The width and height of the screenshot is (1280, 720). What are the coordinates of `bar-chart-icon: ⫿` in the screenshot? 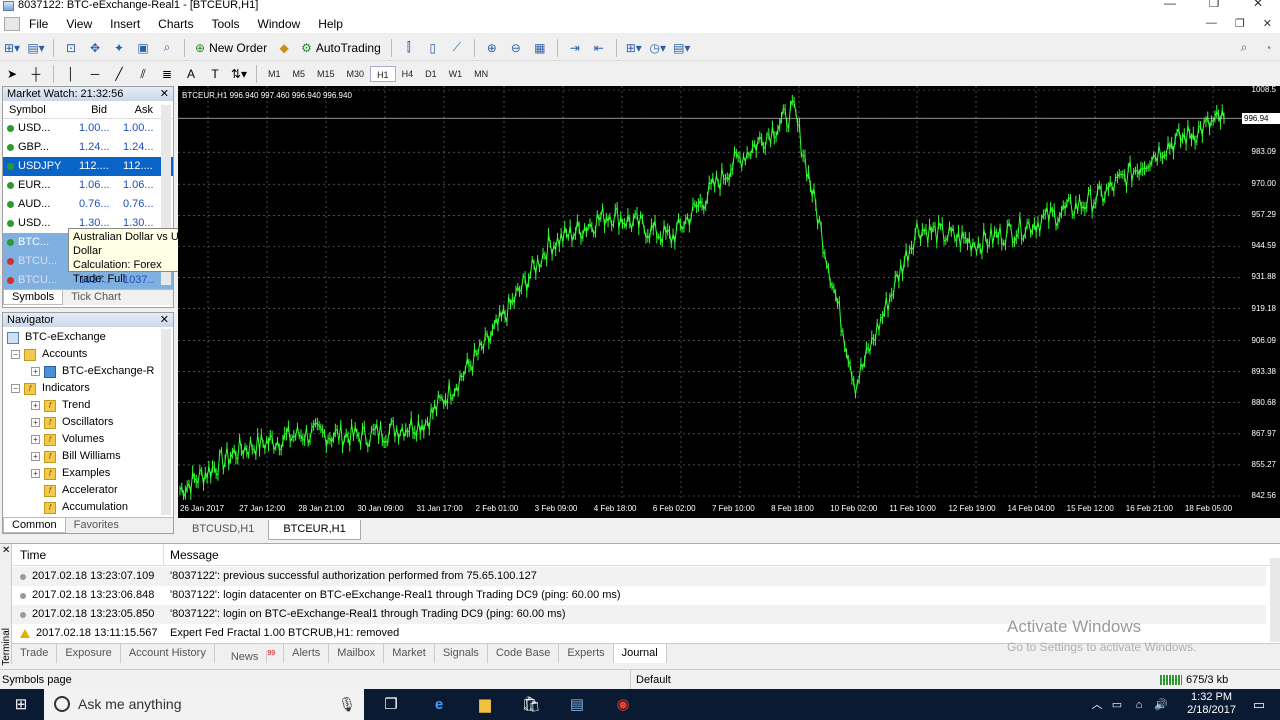 It's located at (409, 48).